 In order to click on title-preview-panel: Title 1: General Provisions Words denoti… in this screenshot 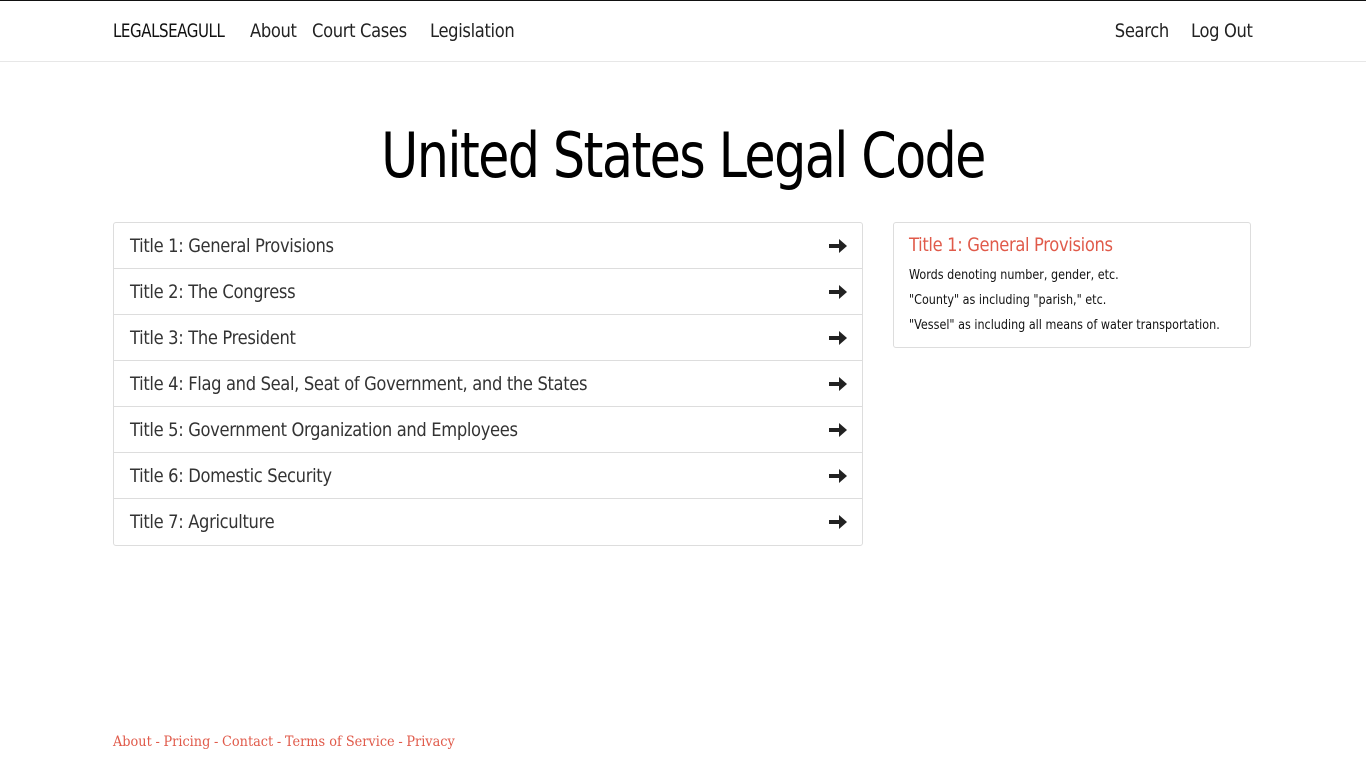, I will do `click(1072, 285)`.